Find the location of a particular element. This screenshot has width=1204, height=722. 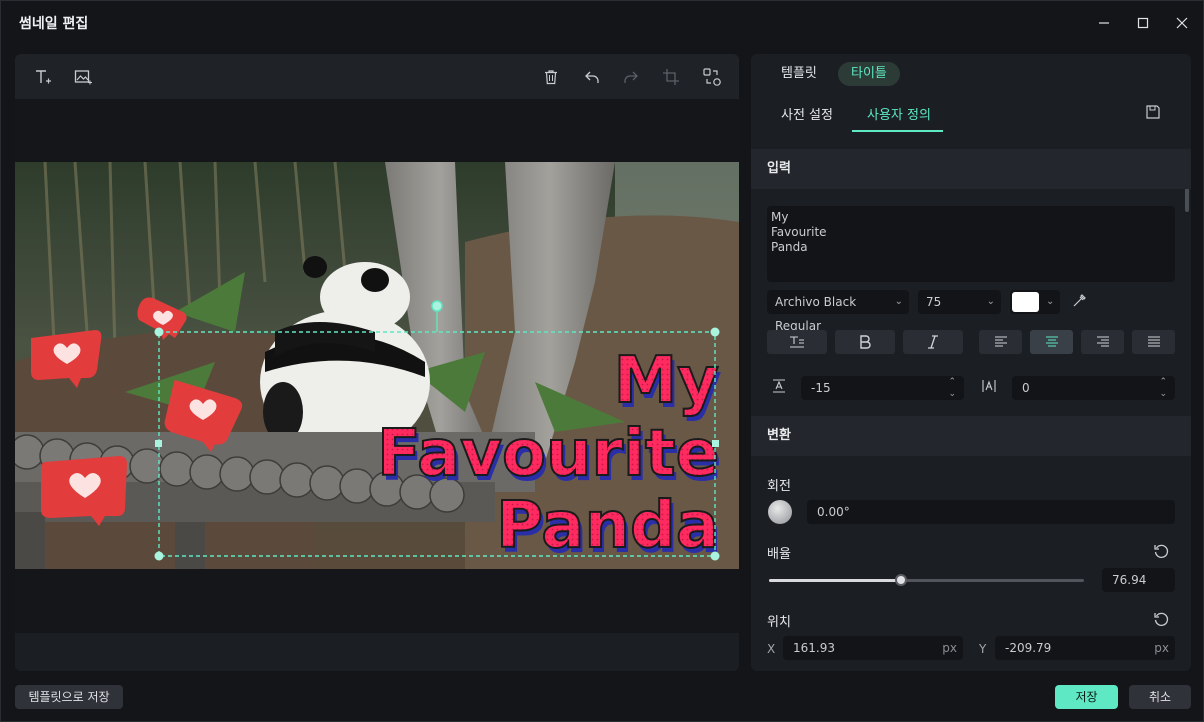

align-center-button is located at coordinates (1051, 342).